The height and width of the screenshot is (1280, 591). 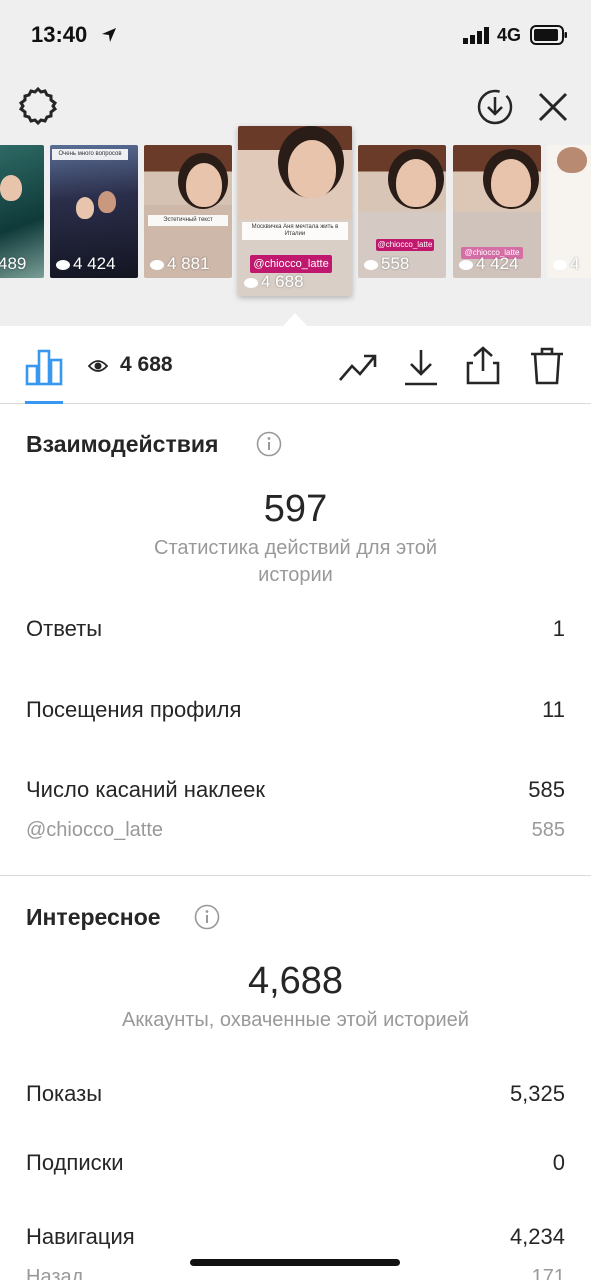 I want to click on trending-icon, so click(x=358, y=367).